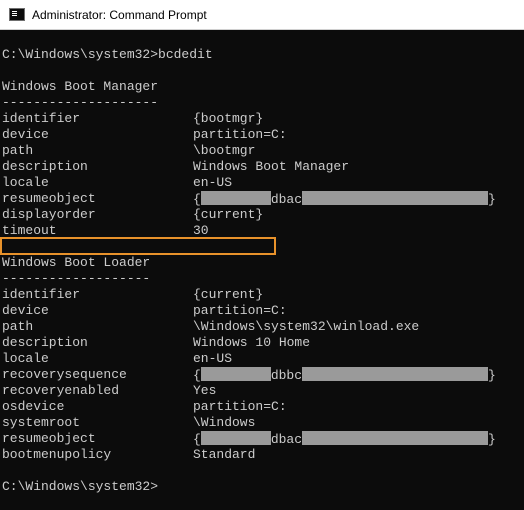 This screenshot has width=524, height=510. What do you see at coordinates (80, 102) in the screenshot?
I see `boot-manager-underline: --------------------` at bounding box center [80, 102].